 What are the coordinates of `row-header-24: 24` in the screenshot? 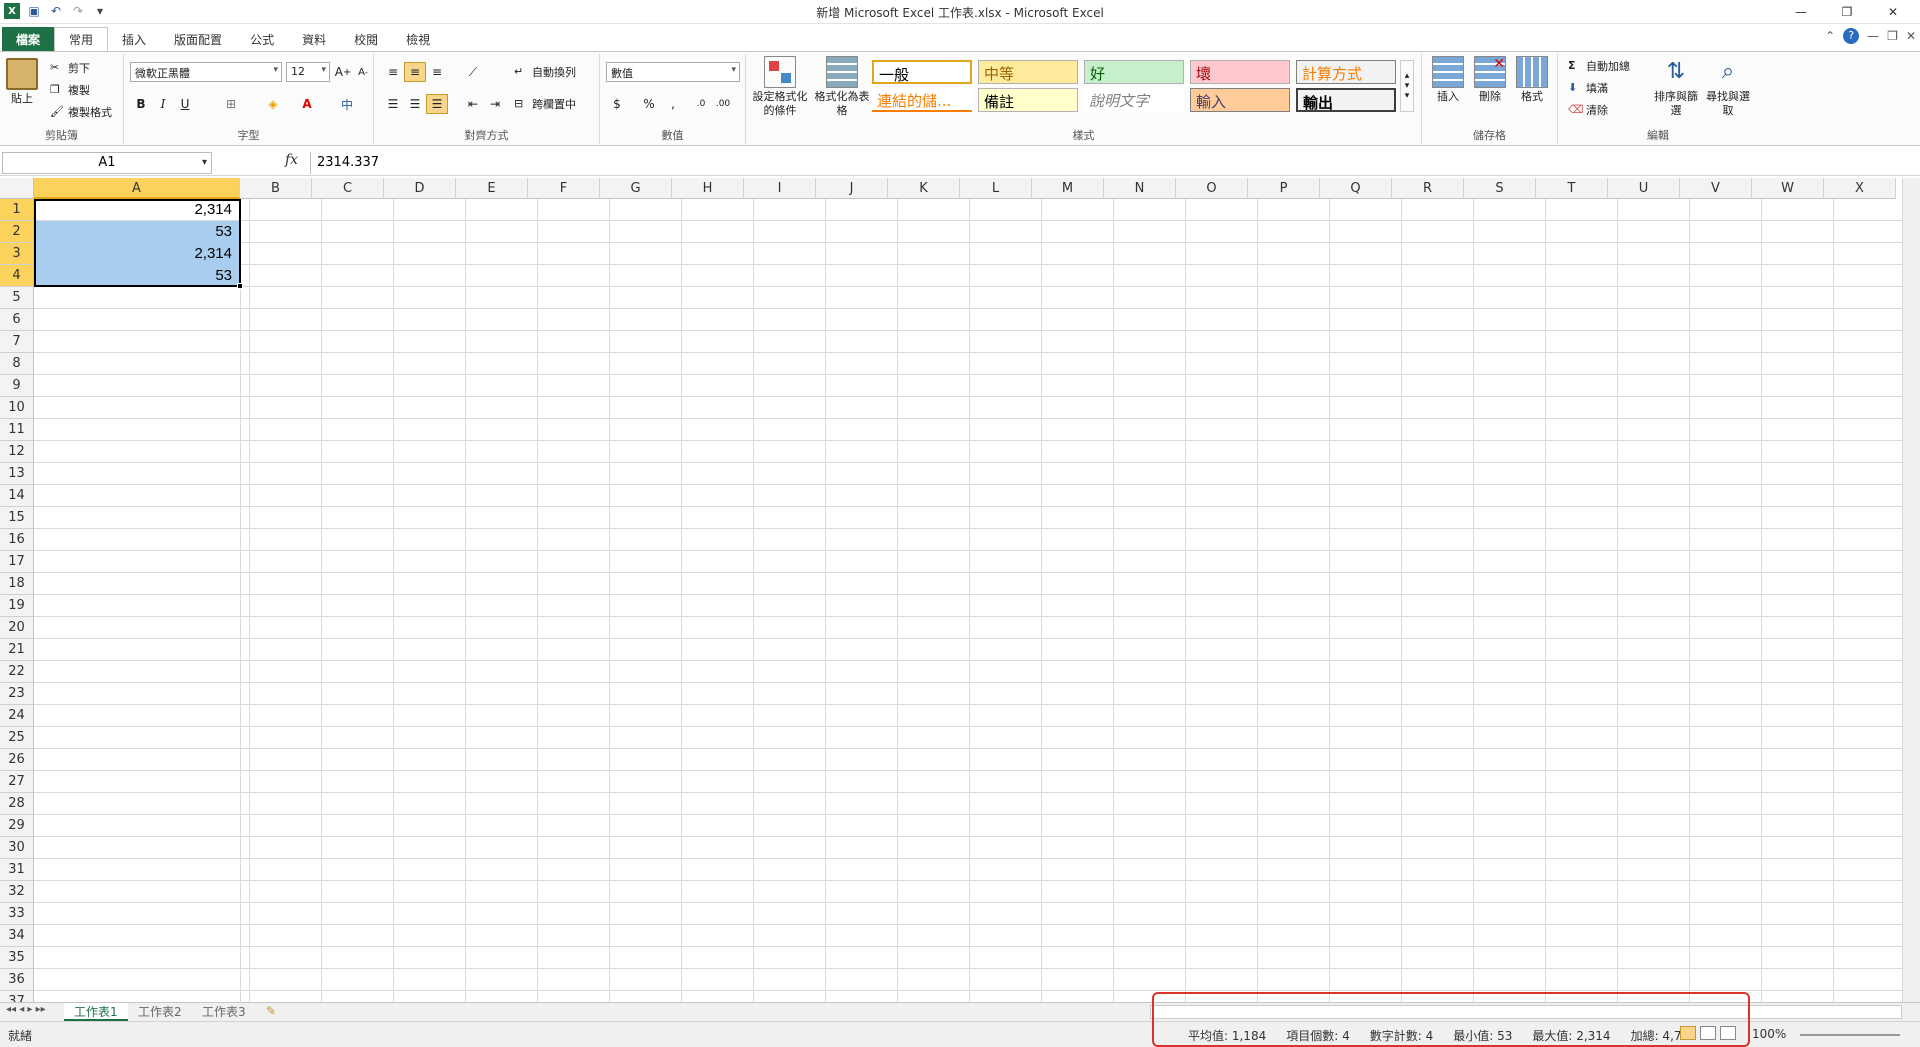 It's located at (17, 716).